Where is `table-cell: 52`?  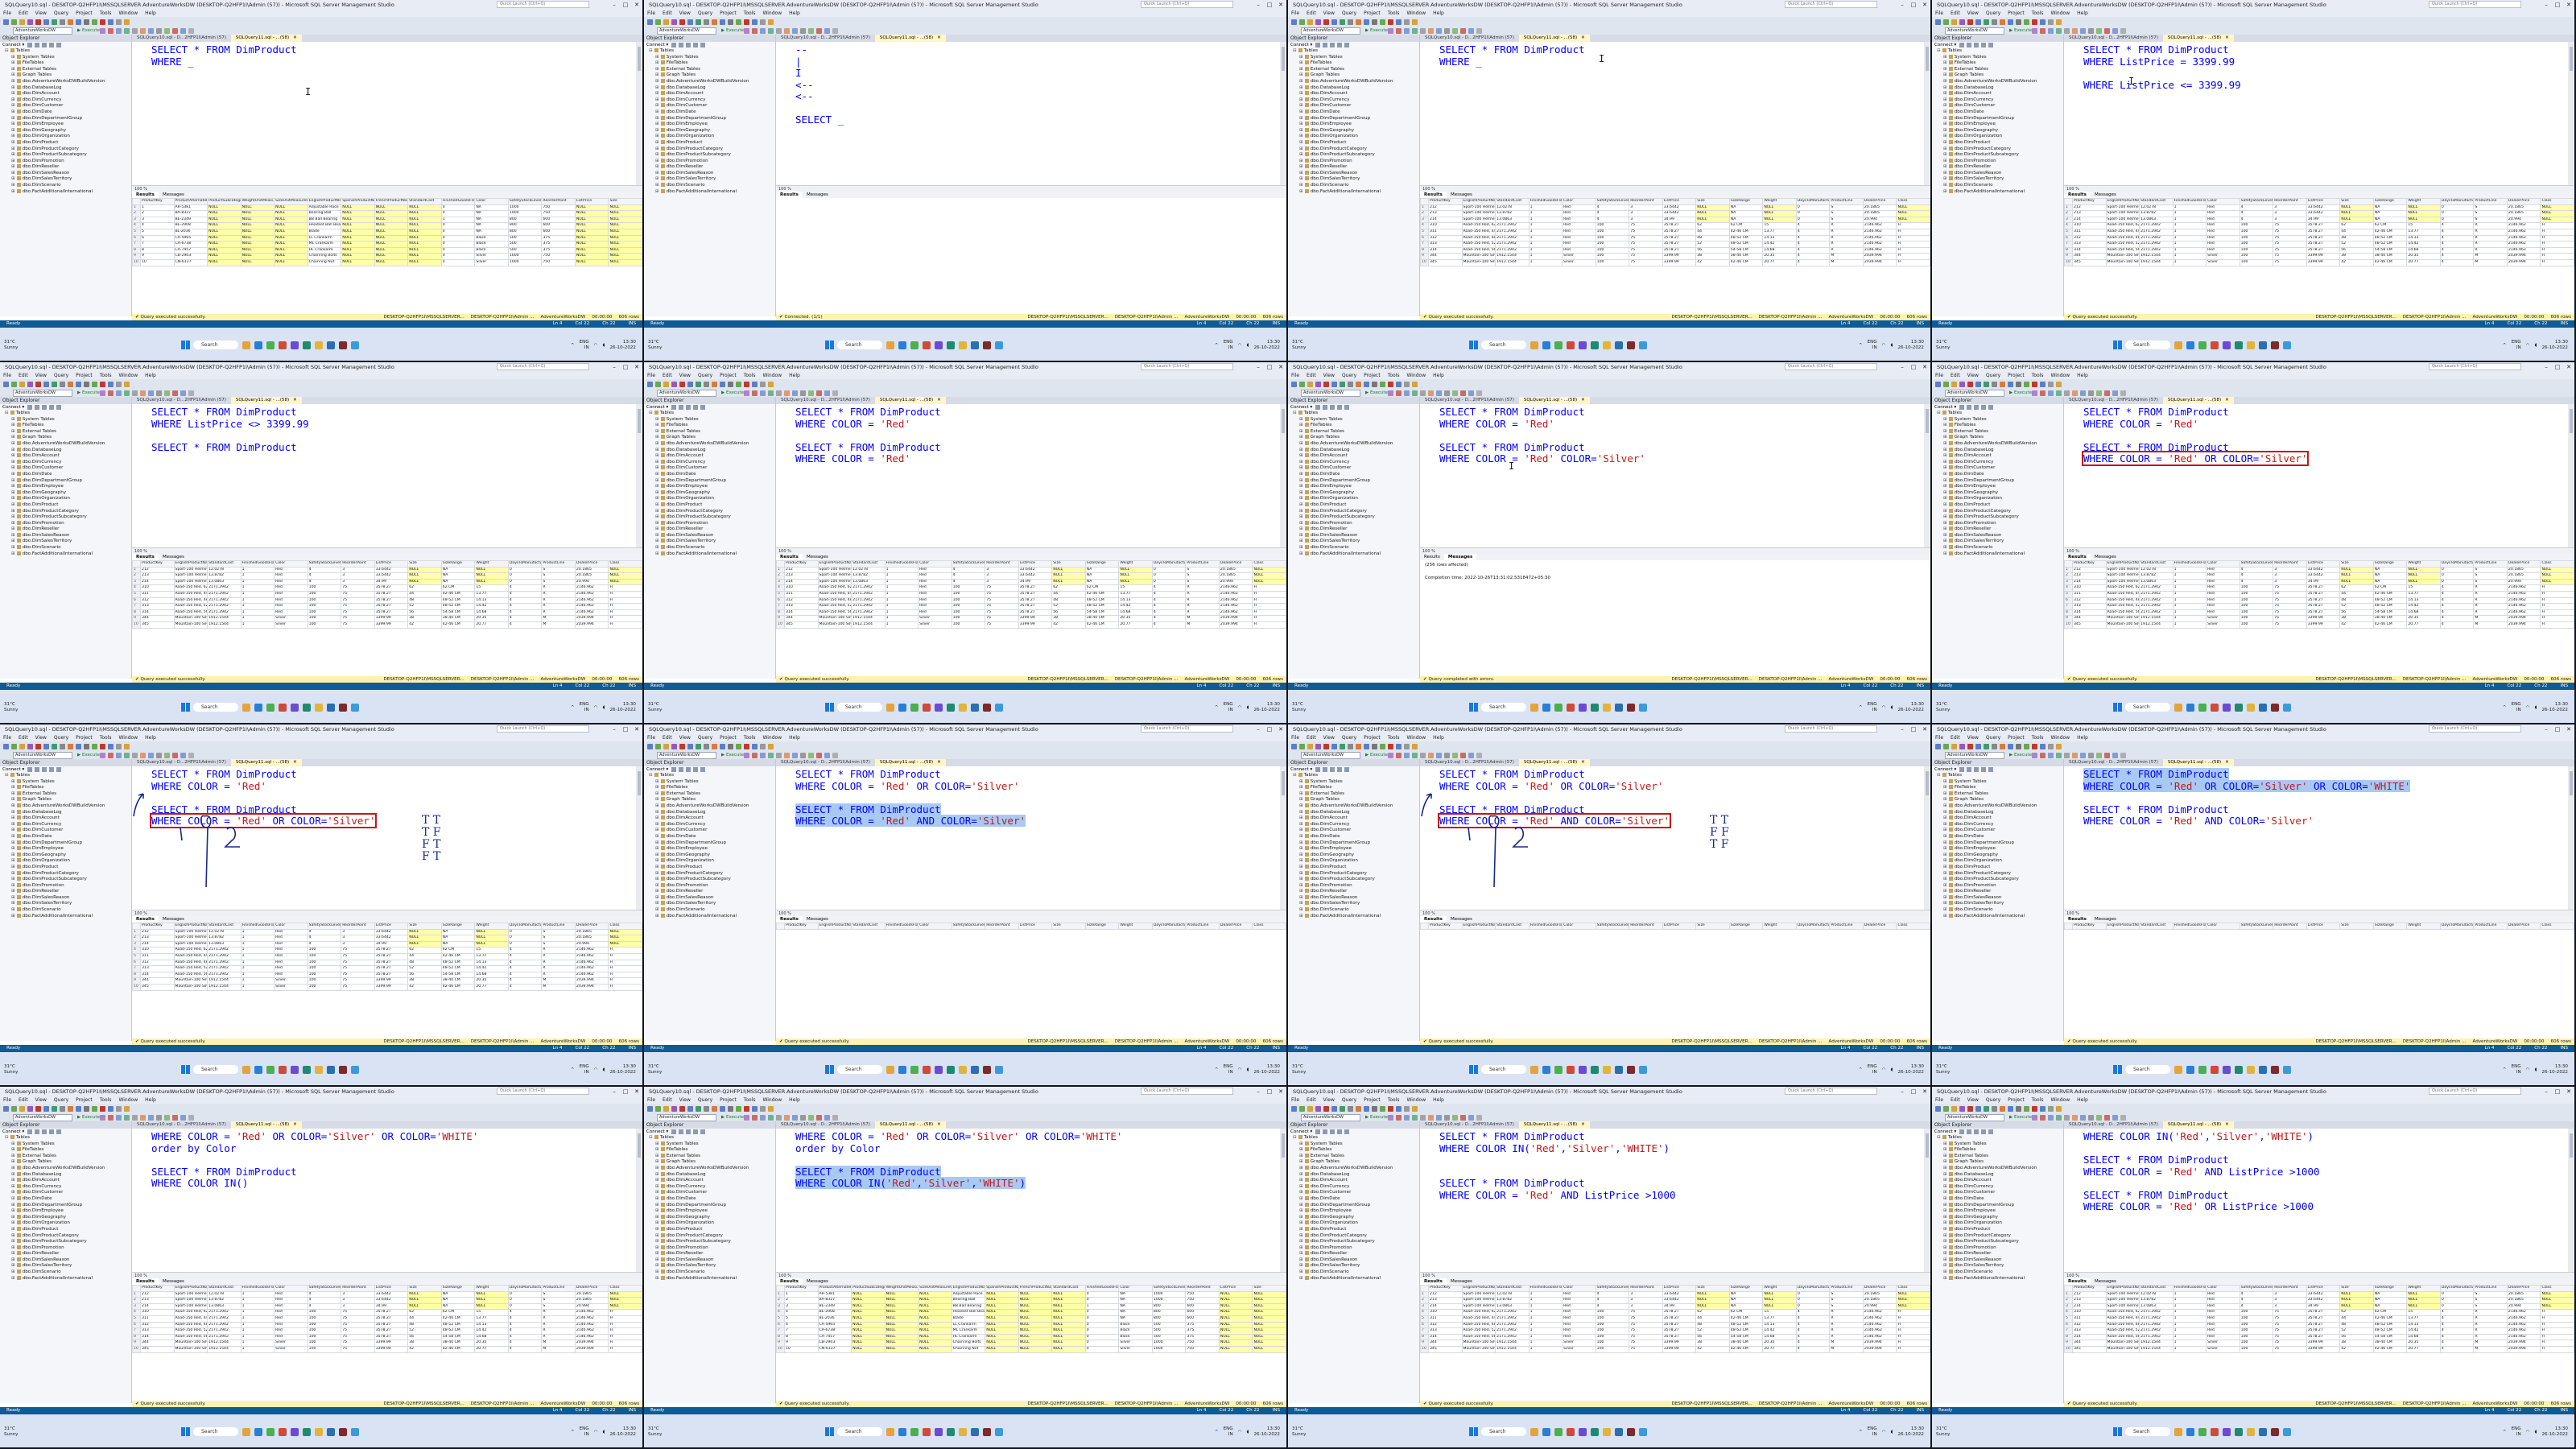
table-cell: 52 is located at coordinates (2356, 244).